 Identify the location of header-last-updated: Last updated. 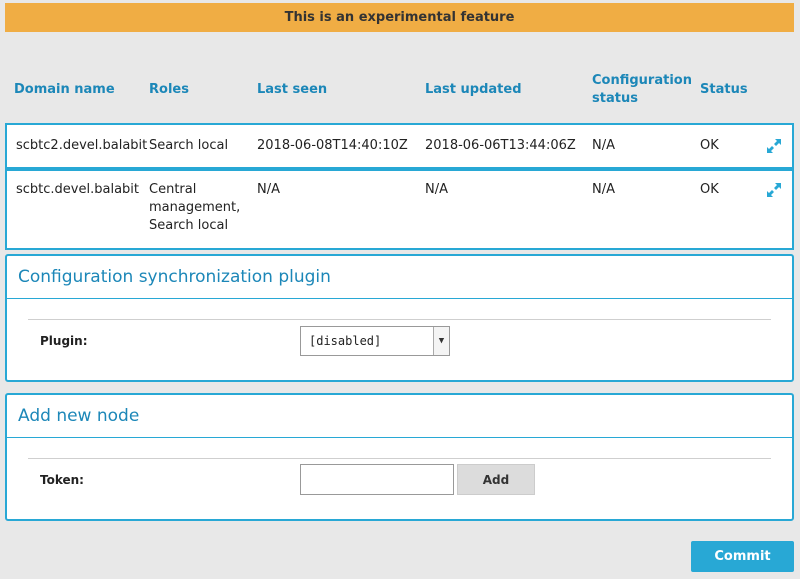
(473, 89).